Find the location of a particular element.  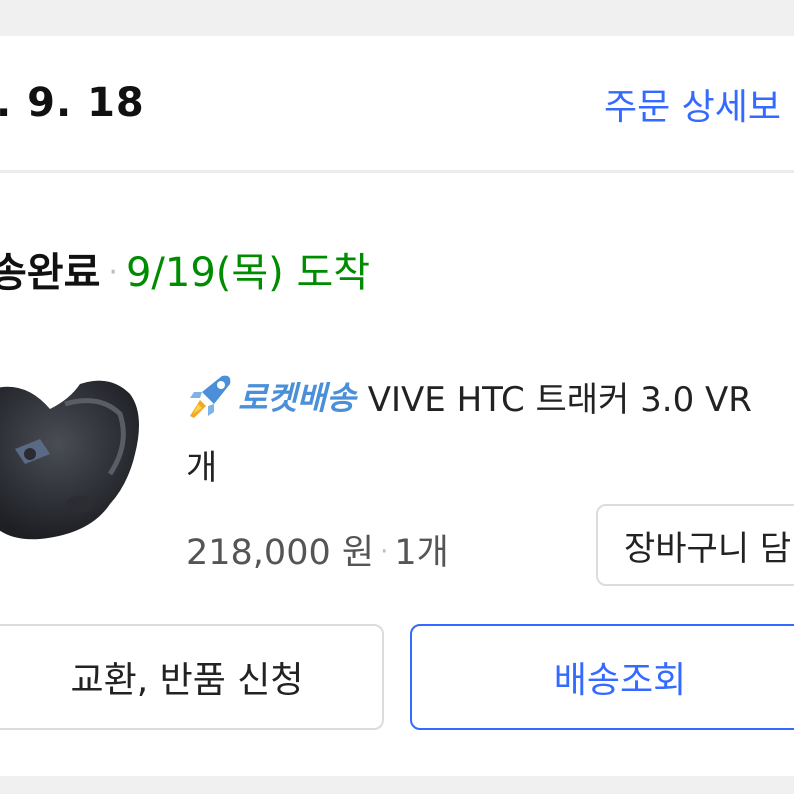

rocket-delivery-badge: 로켓배송 is located at coordinates (270, 396).